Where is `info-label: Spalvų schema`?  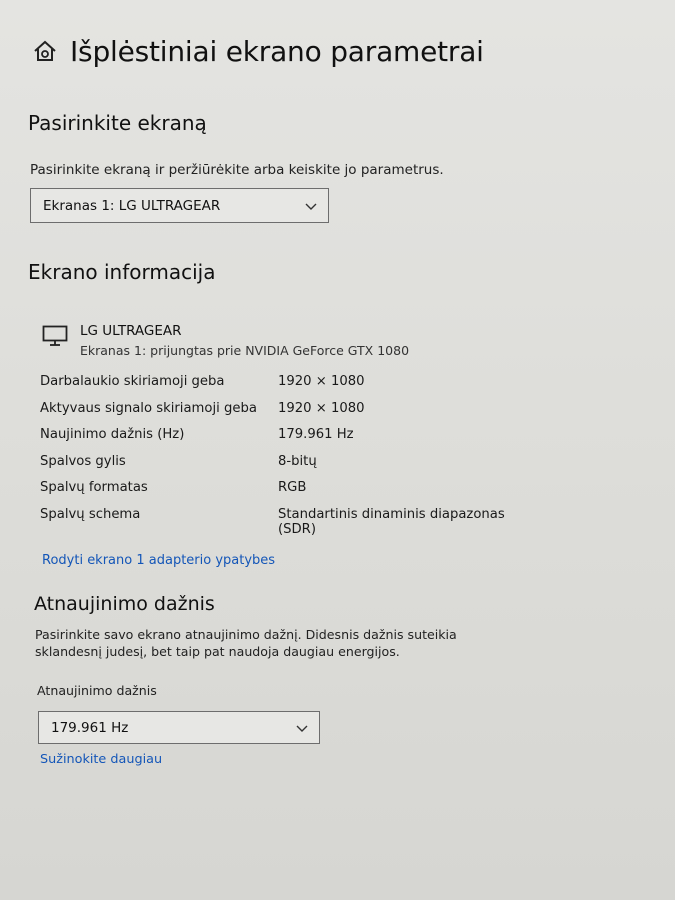
info-label: Spalvų schema is located at coordinates (90, 514).